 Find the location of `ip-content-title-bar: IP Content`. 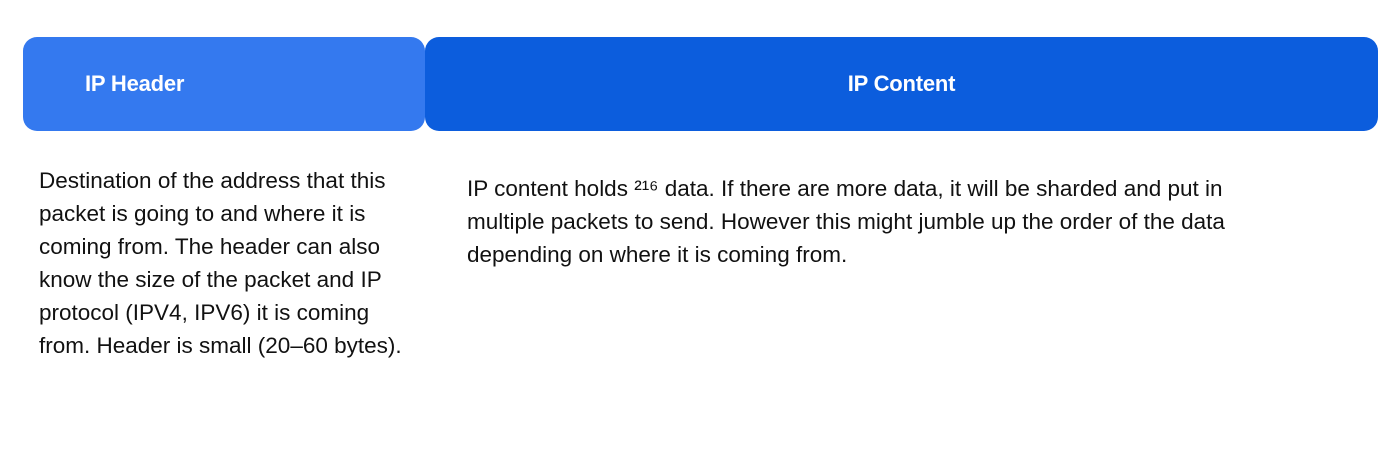

ip-content-title-bar: IP Content is located at coordinates (901, 84).